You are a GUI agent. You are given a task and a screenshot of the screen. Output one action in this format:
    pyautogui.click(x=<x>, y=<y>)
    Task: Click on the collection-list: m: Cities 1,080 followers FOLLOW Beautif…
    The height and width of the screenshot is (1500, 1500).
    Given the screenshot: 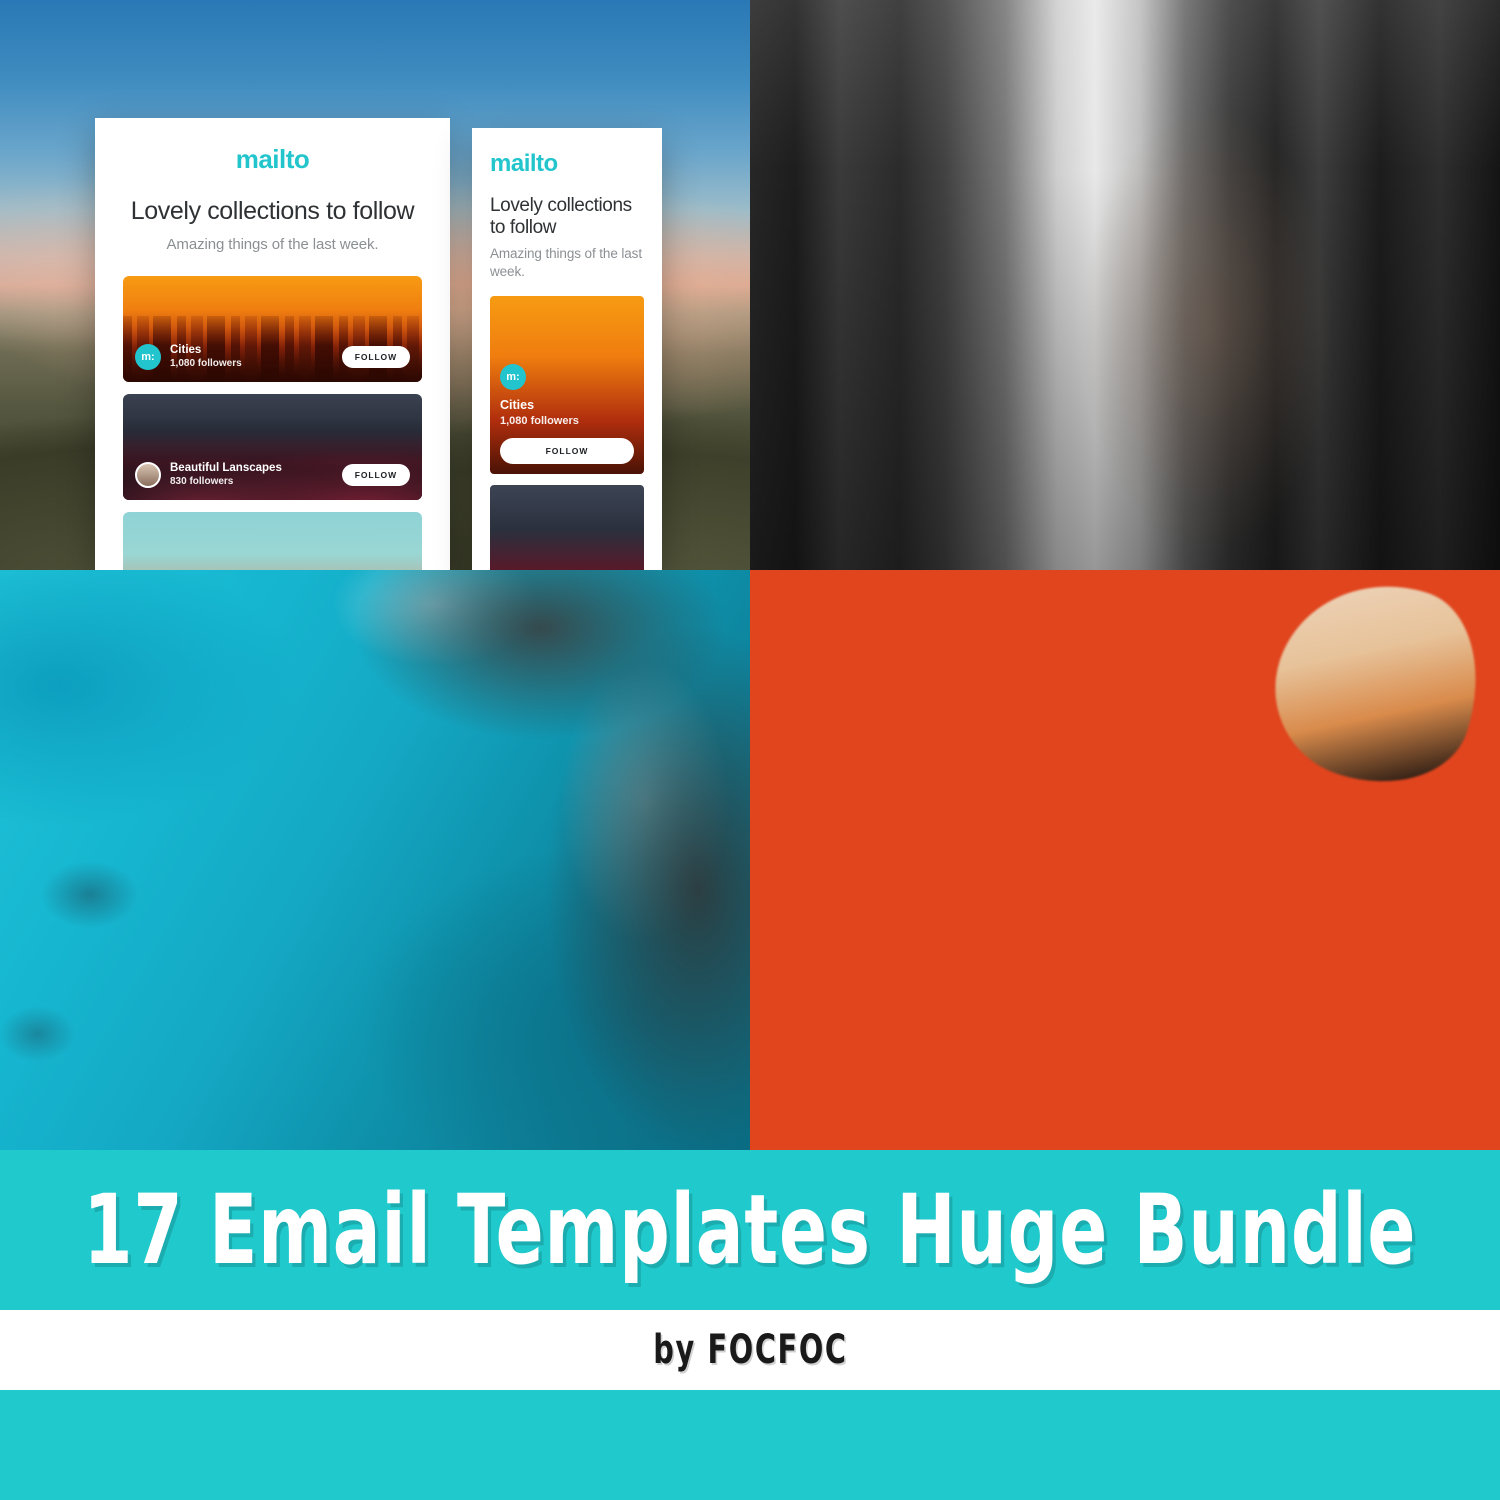 What is the action you would take?
    pyautogui.click(x=272, y=423)
    